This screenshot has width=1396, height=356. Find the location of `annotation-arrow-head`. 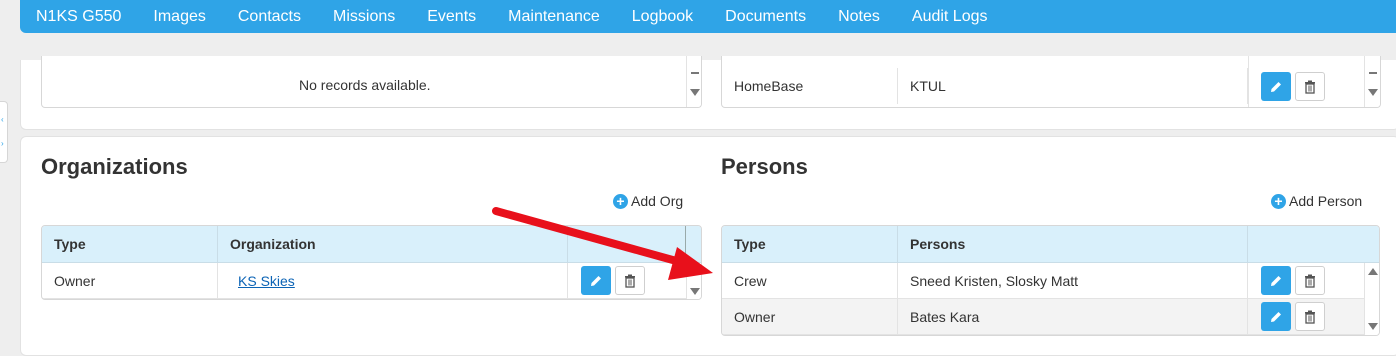

annotation-arrow-head is located at coordinates (690, 263).